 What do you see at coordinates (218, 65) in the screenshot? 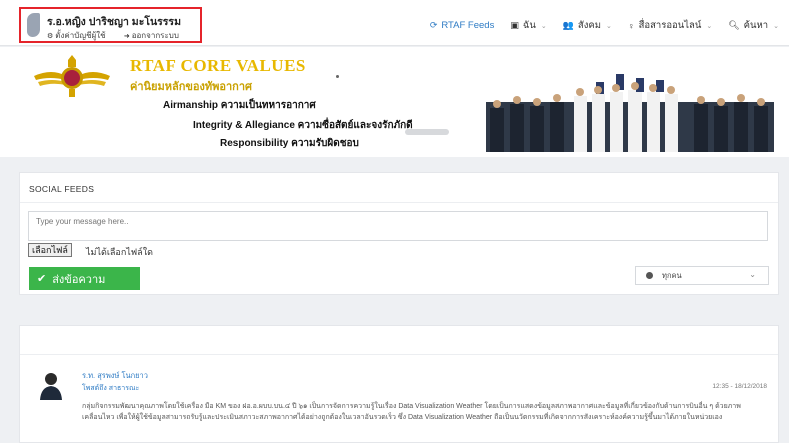
I see `banner-title: RTAF CORE VALUES` at bounding box center [218, 65].